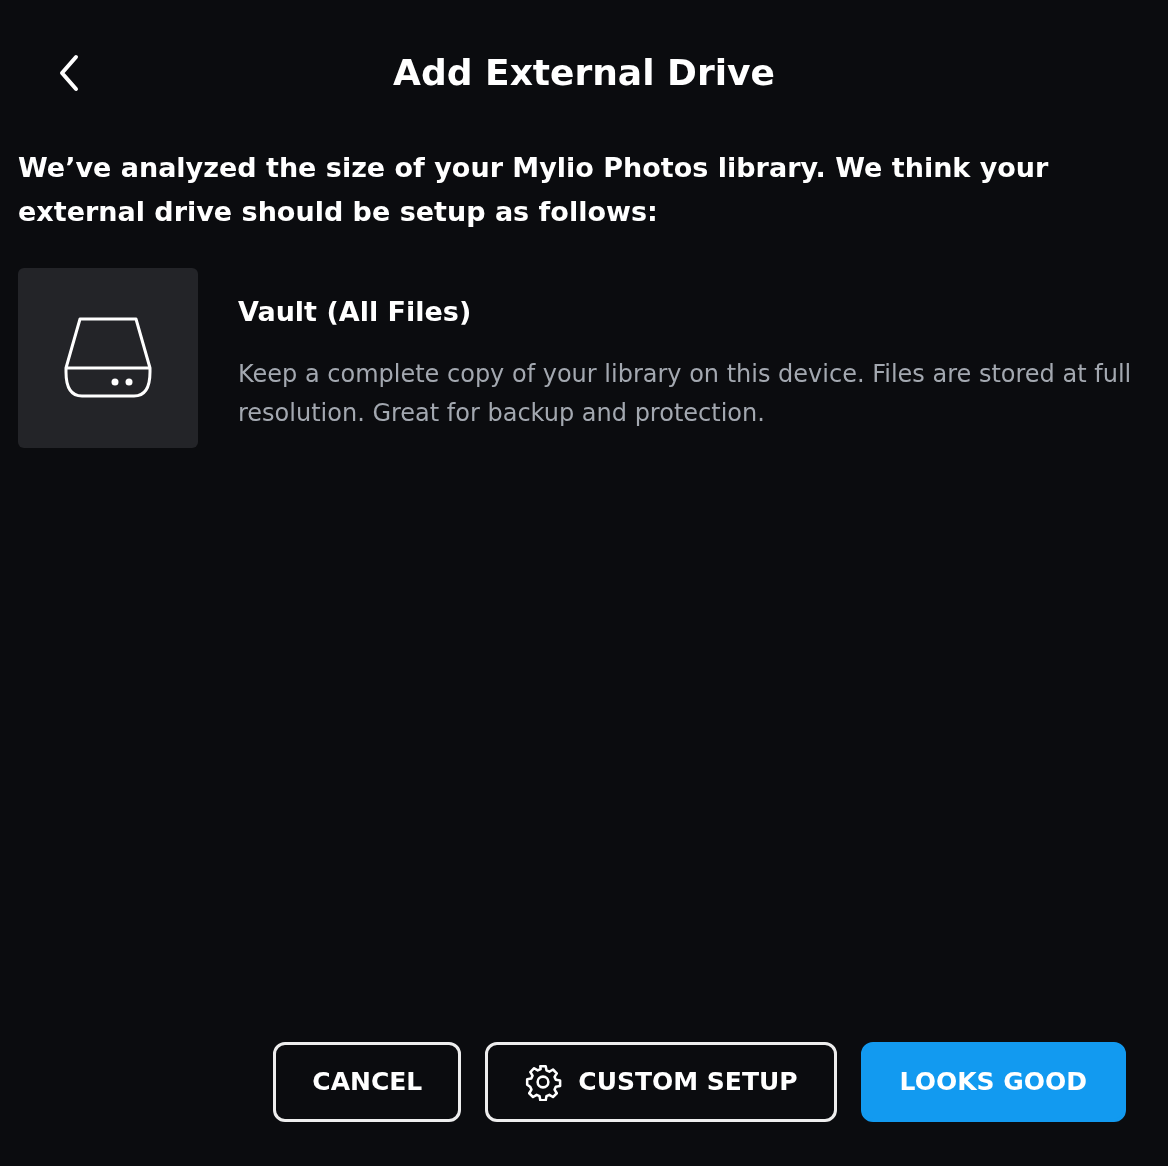 Image resolution: width=1168 pixels, height=1166 pixels. Describe the element at coordinates (685, 393) in the screenshot. I see `option-description: Keep a complete copy of your library on this device. Files are stored at full resolution. Great for backup and protection.` at that location.